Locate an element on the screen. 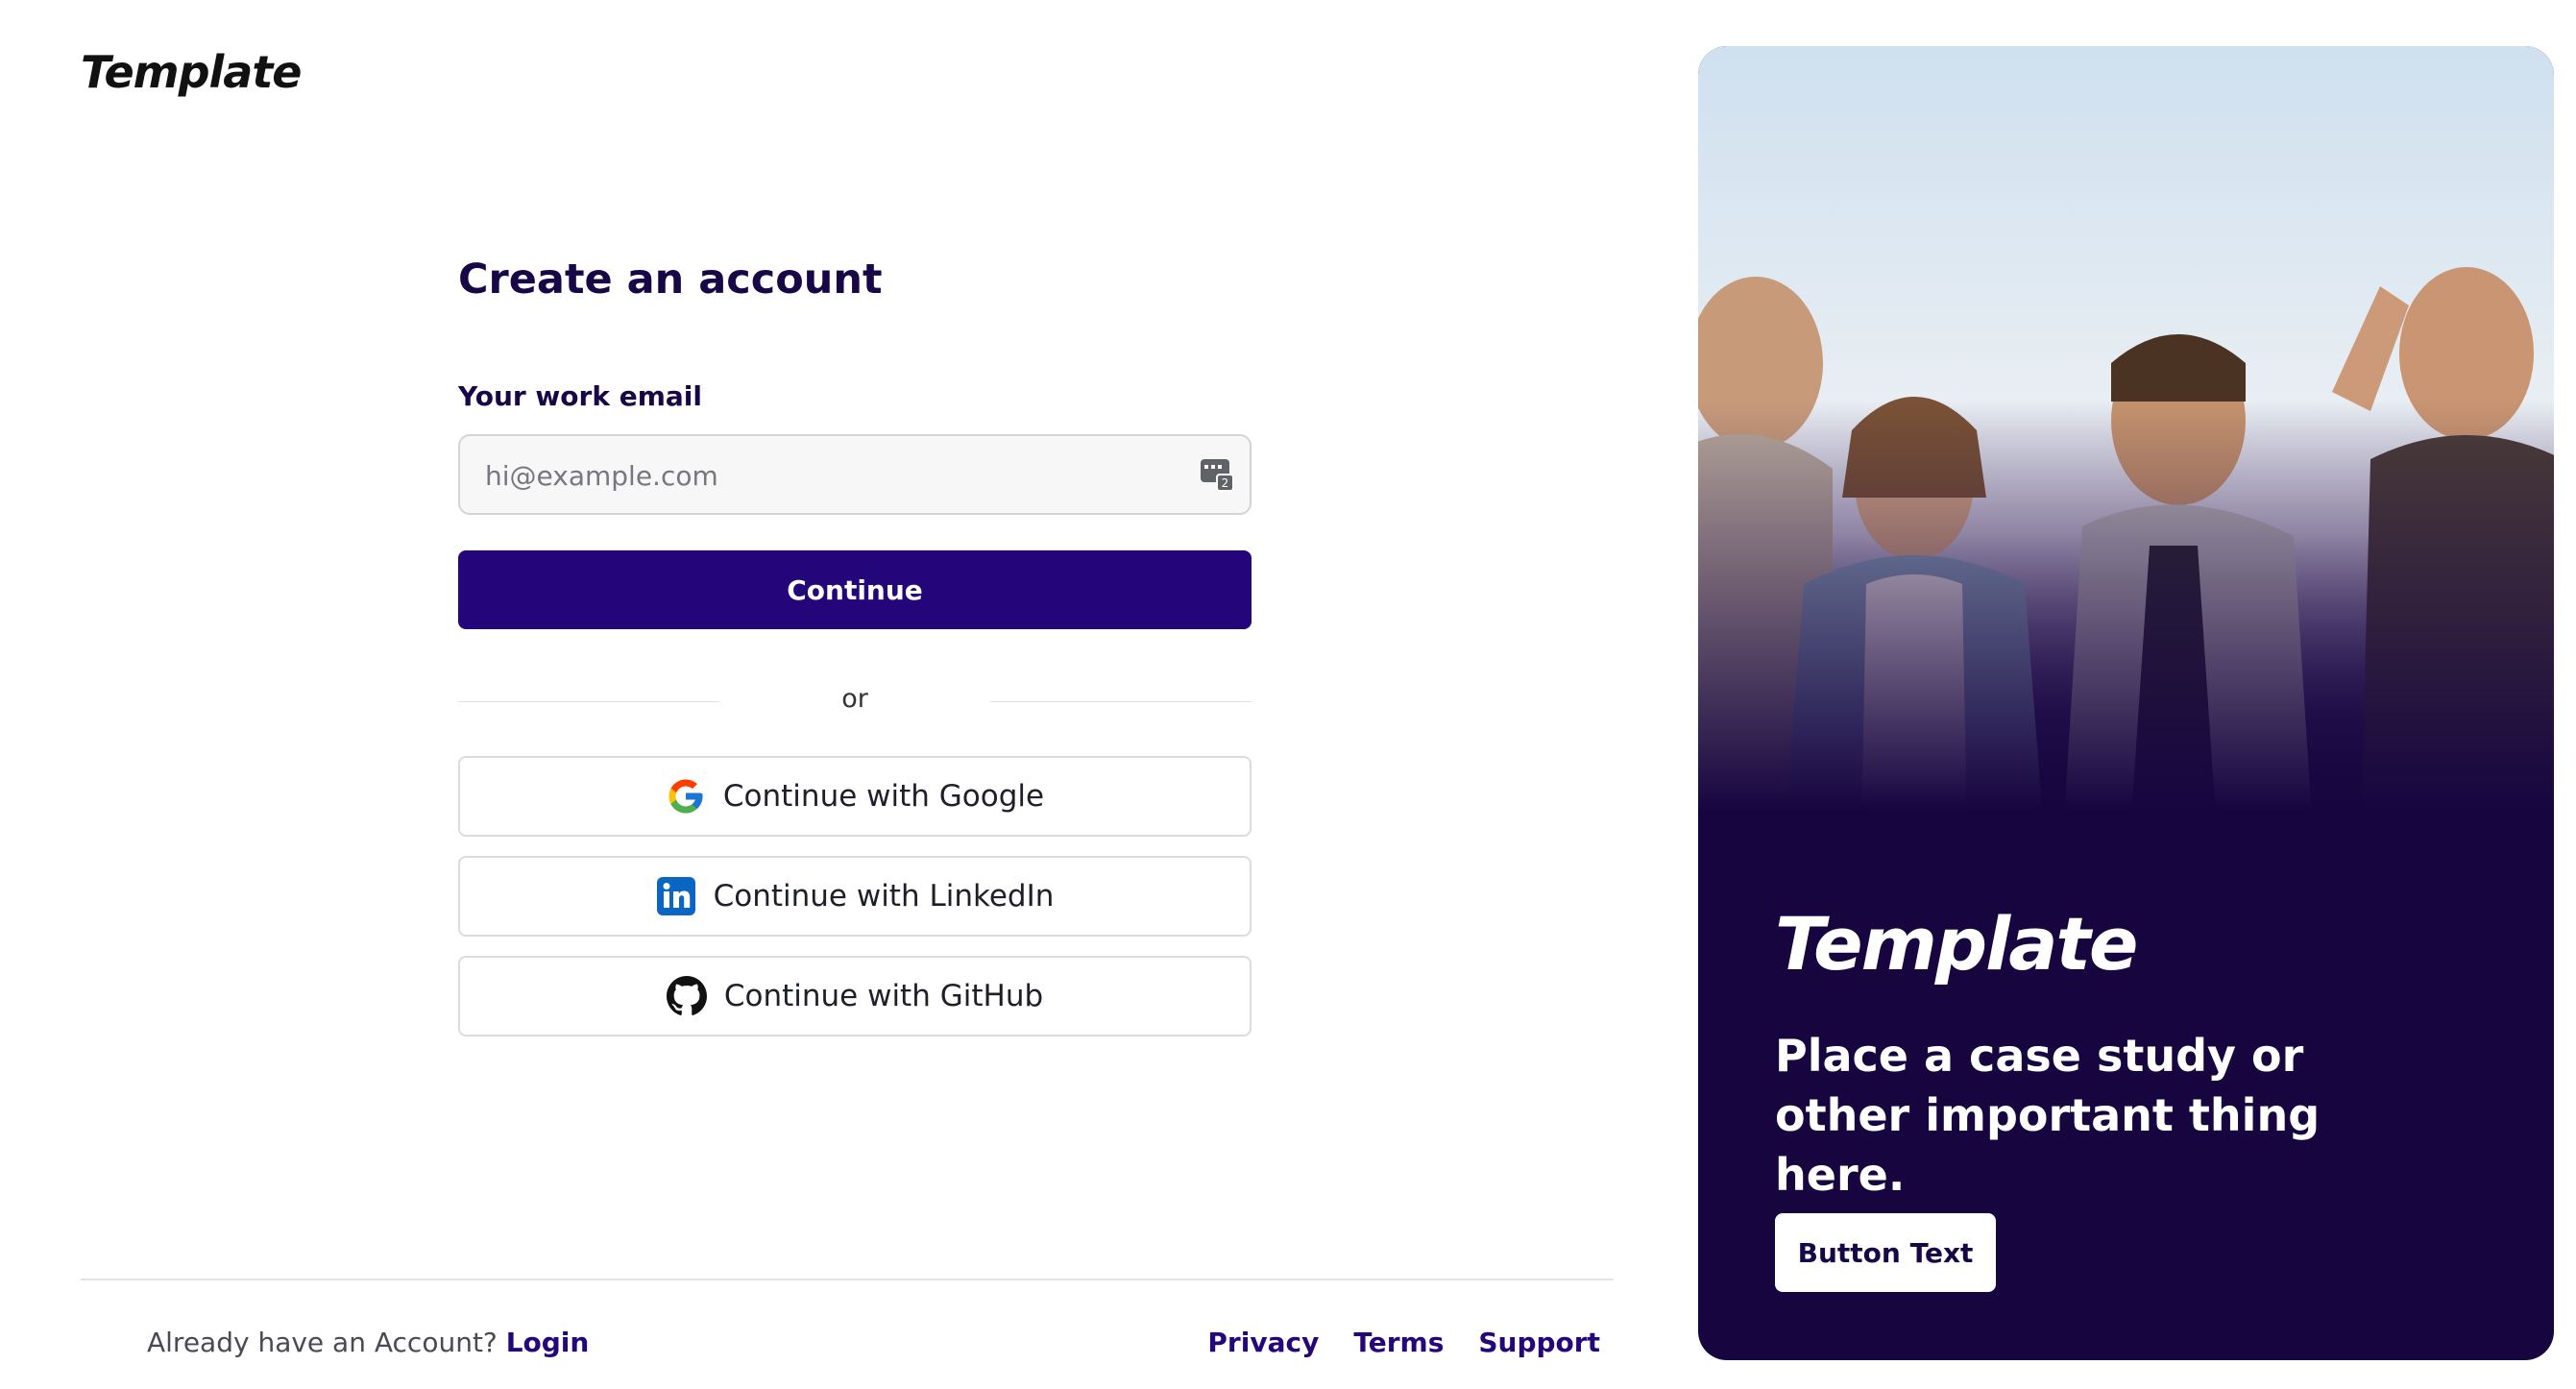 Image resolution: width=2576 pixels, height=1389 pixels. footer-divider is located at coordinates (847, 1279).